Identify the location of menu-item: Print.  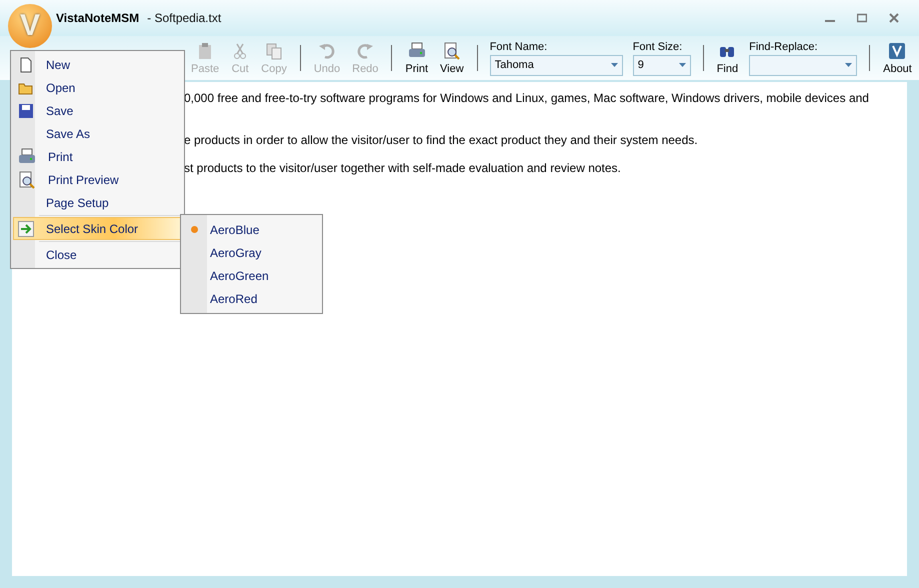
(97, 156).